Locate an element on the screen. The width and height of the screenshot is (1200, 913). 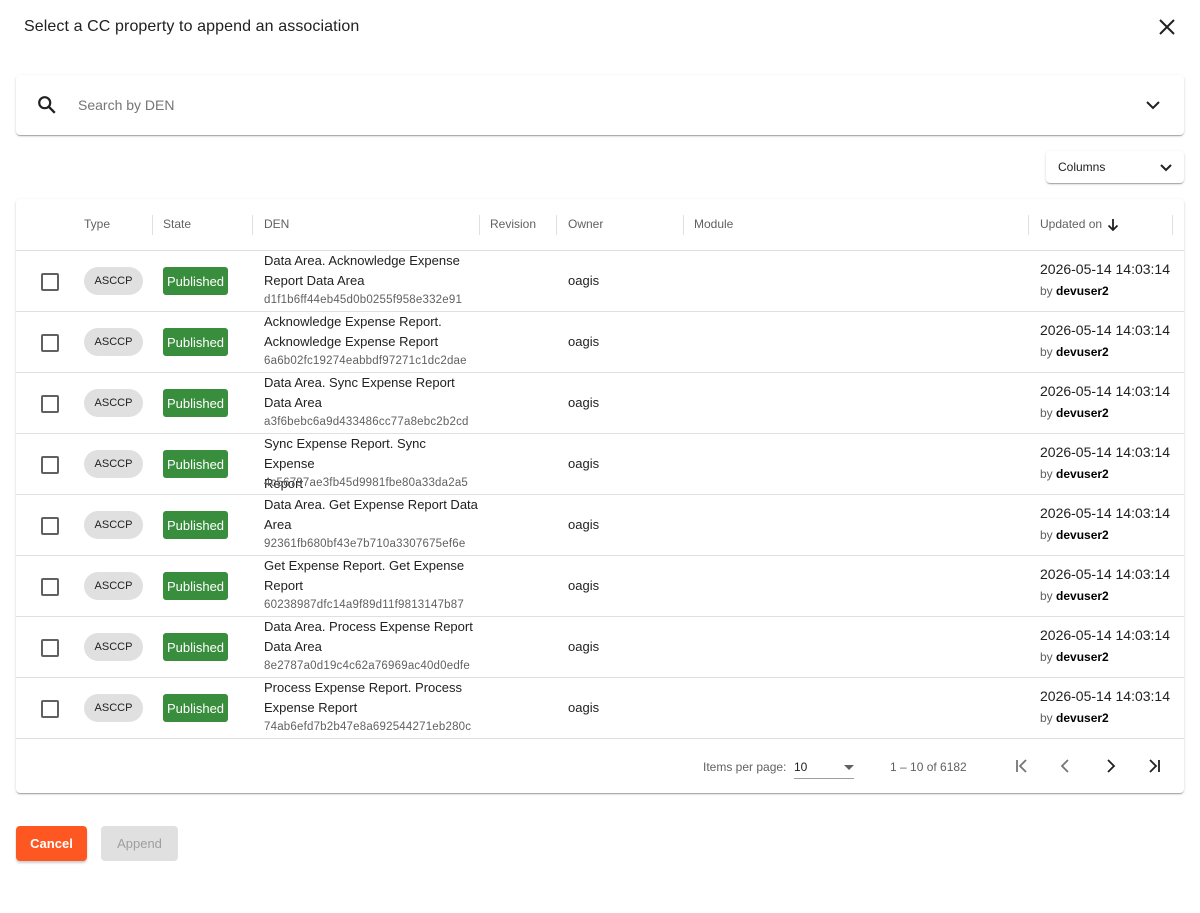
append-button: Append is located at coordinates (139, 843).